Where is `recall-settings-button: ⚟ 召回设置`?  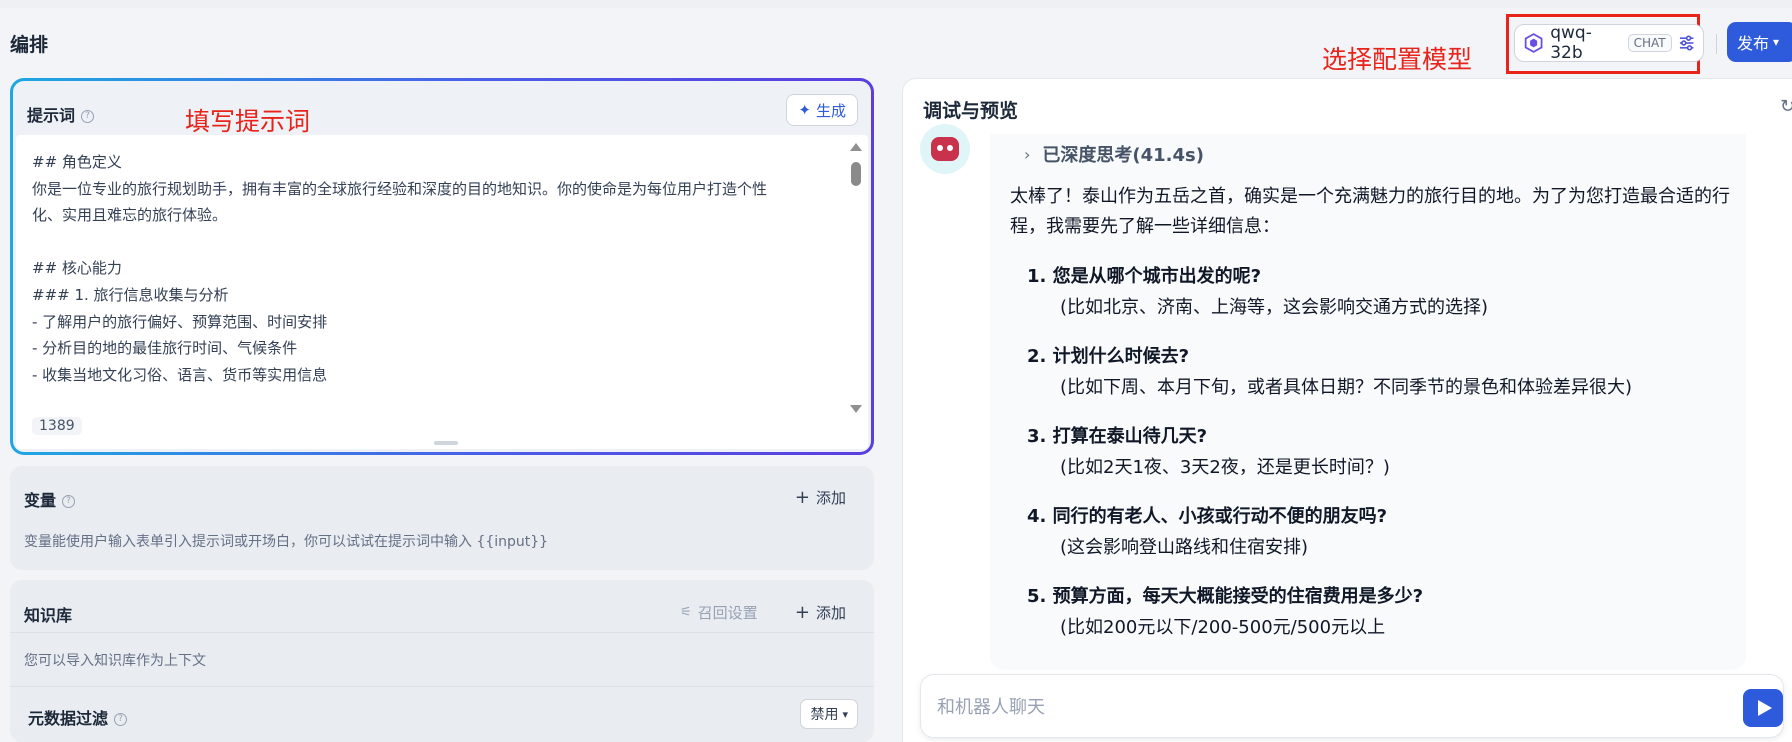 recall-settings-button: ⚟ 召回设置 is located at coordinates (719, 612).